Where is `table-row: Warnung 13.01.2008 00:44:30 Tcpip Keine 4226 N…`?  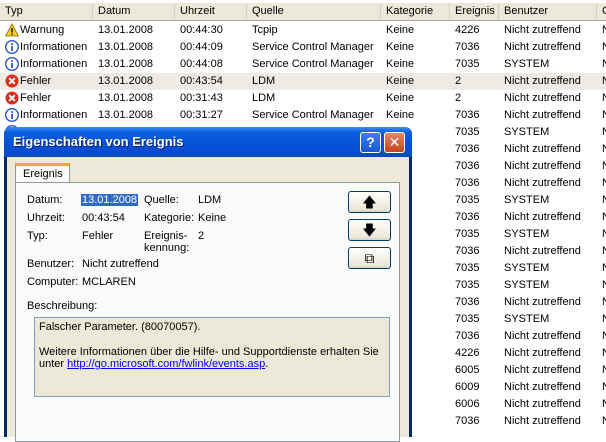 table-row: Warnung 13.01.2008 00:44:30 Tcpip Keine 4226 N… is located at coordinates (303, 30).